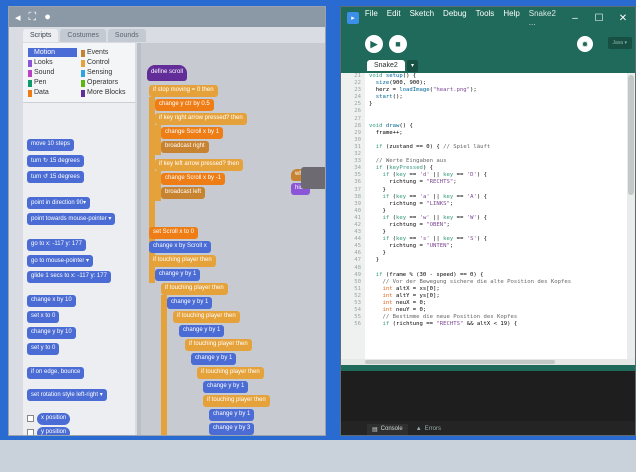  Describe the element at coordinates (485, 18) in the screenshot. I see `menu-tools: Tools` at that location.